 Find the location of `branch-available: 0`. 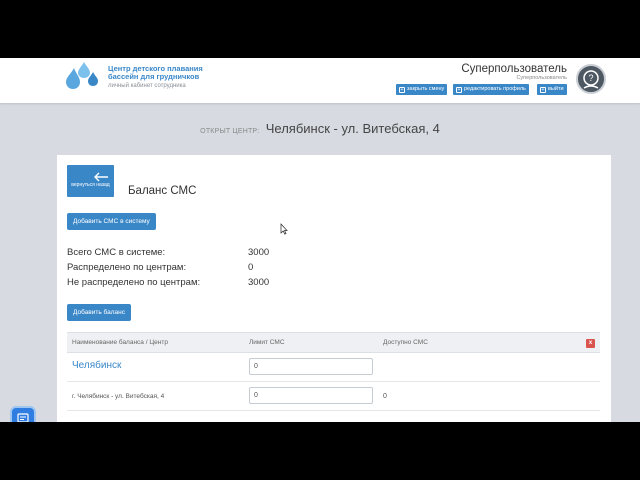

branch-available: 0 is located at coordinates (385, 396).